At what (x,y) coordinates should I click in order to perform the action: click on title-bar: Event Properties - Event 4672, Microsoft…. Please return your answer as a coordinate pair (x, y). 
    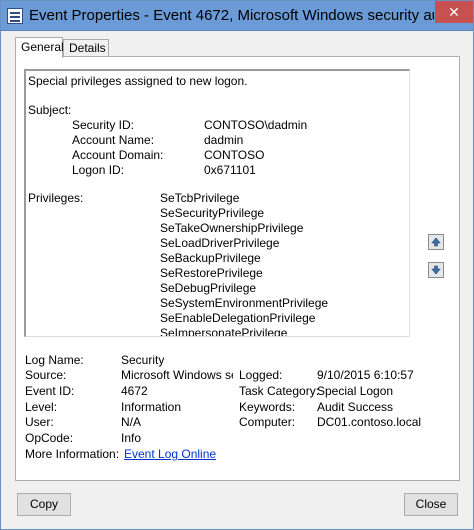
    Looking at the image, I should click on (237, 16).